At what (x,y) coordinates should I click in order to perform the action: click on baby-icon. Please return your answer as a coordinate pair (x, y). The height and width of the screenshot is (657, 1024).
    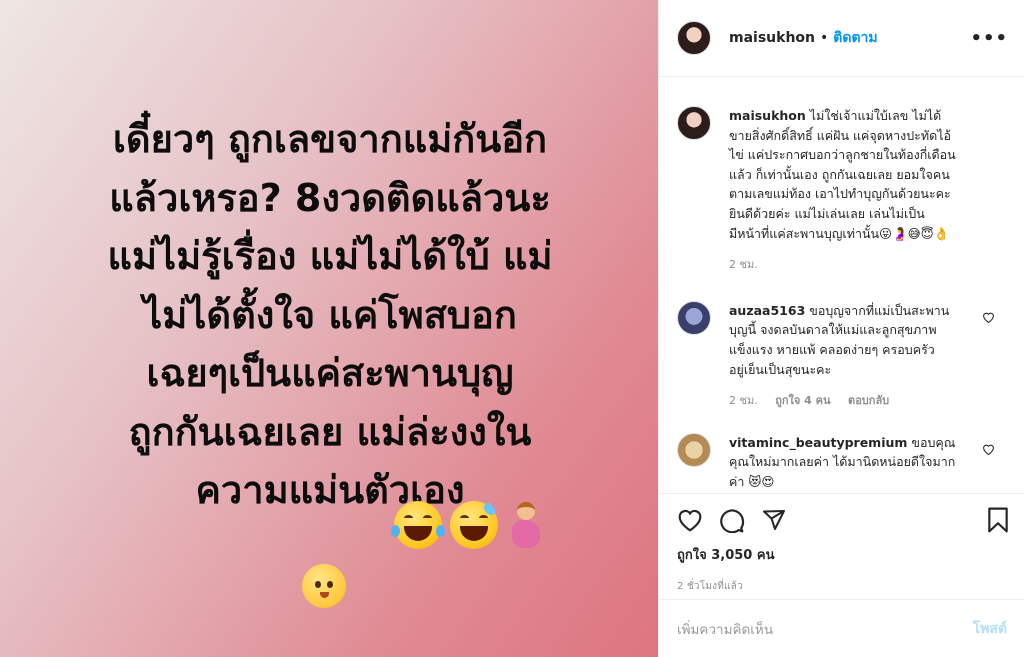
    Looking at the image, I should click on (324, 586).